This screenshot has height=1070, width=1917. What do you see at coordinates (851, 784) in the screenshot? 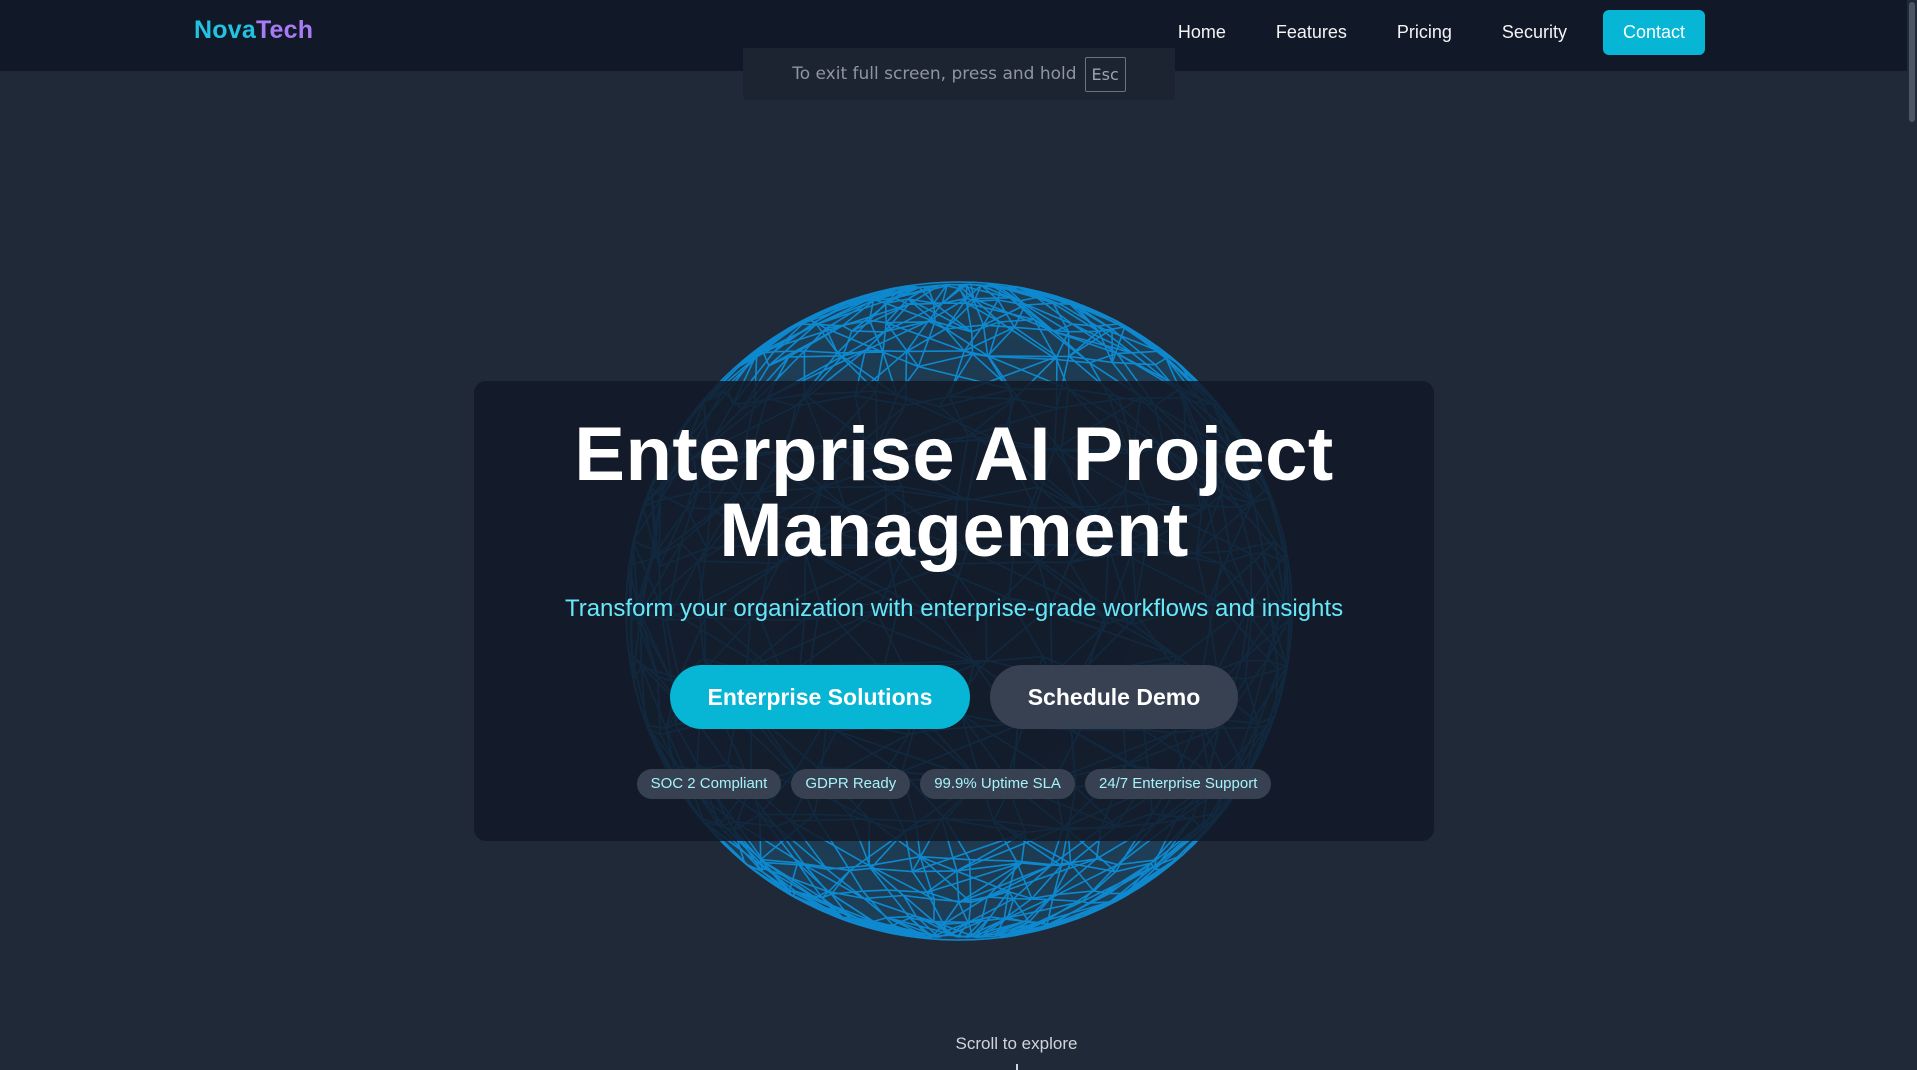
I see `badge-gdpr: GDPR Ready` at bounding box center [851, 784].